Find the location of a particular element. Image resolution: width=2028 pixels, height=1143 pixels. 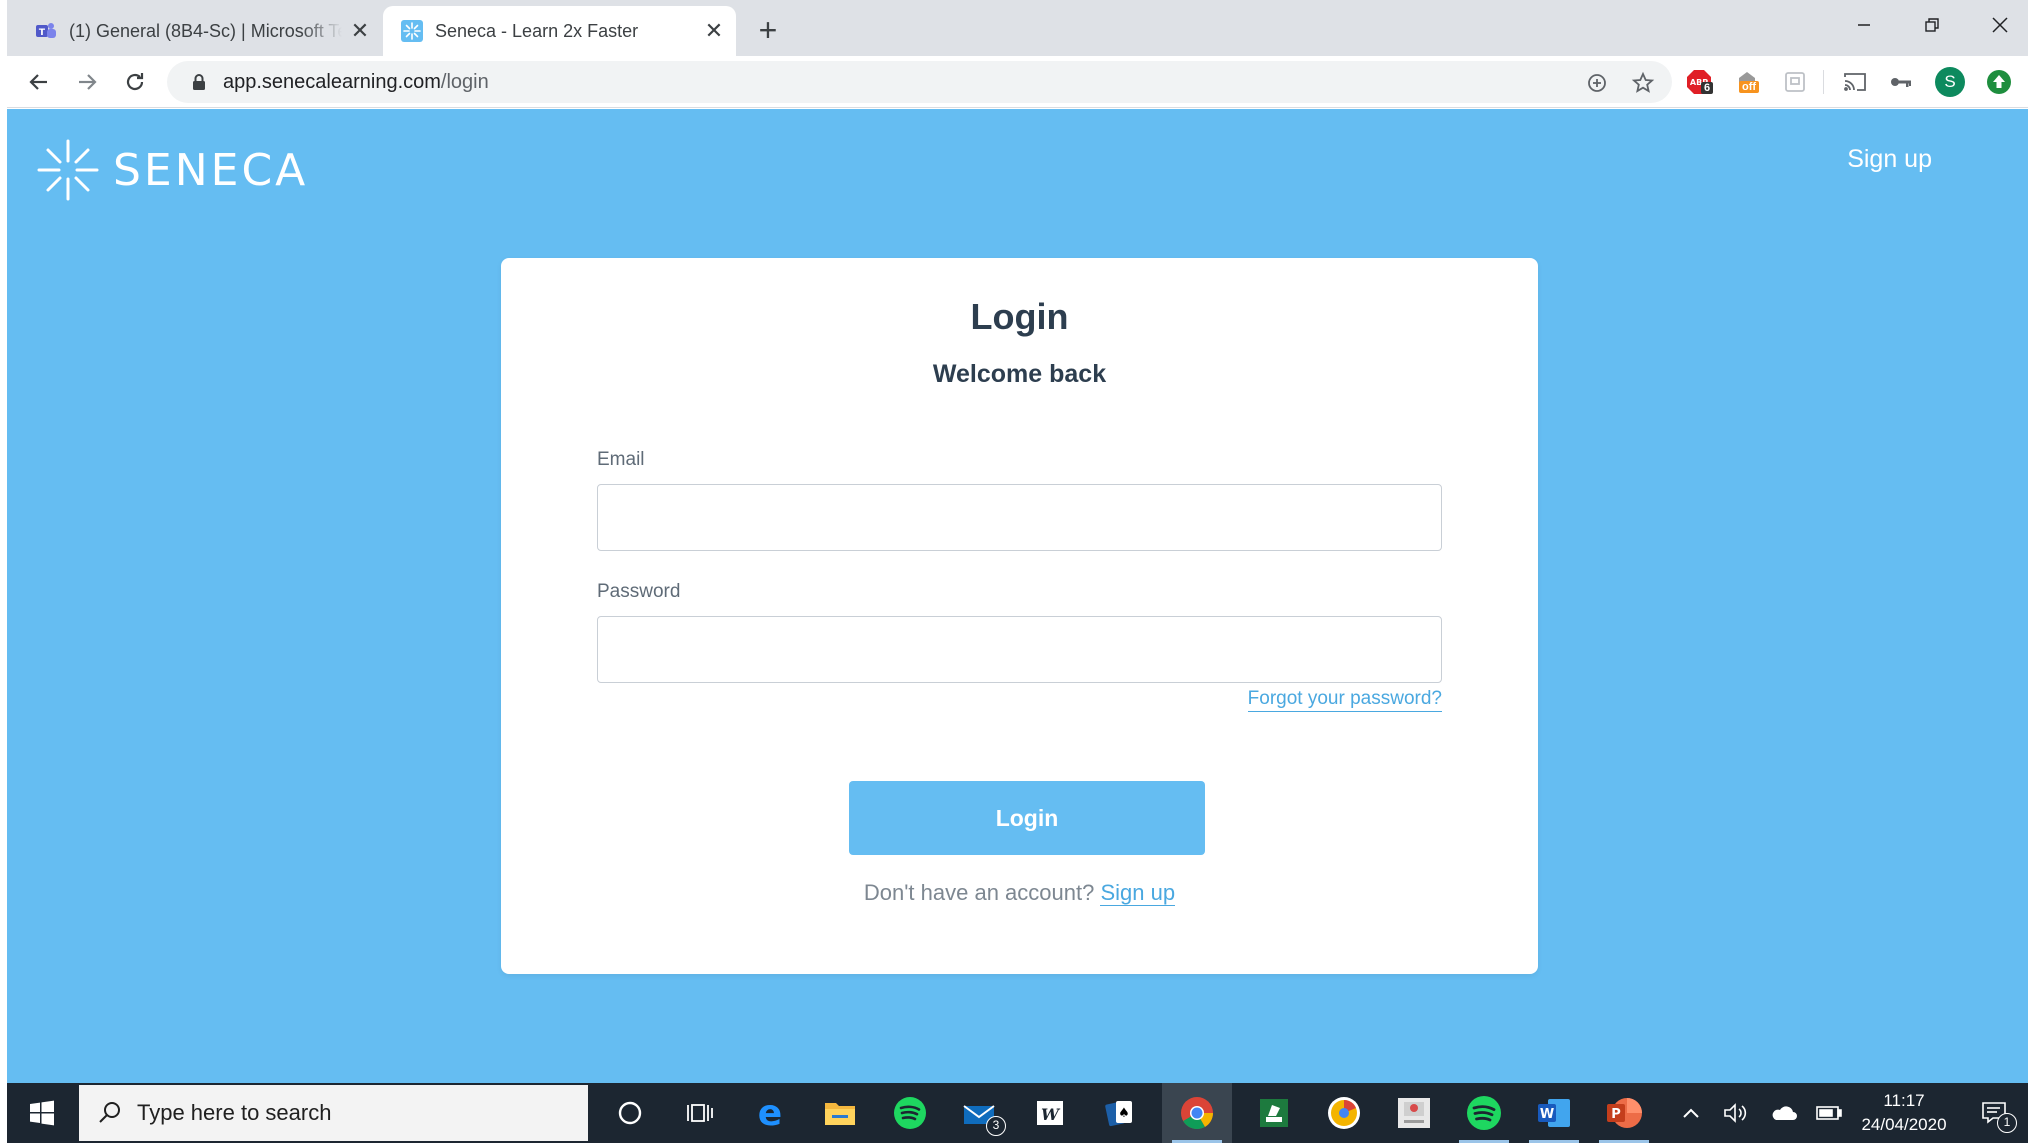

seneca-logo: SENECA is located at coordinates (172, 170).